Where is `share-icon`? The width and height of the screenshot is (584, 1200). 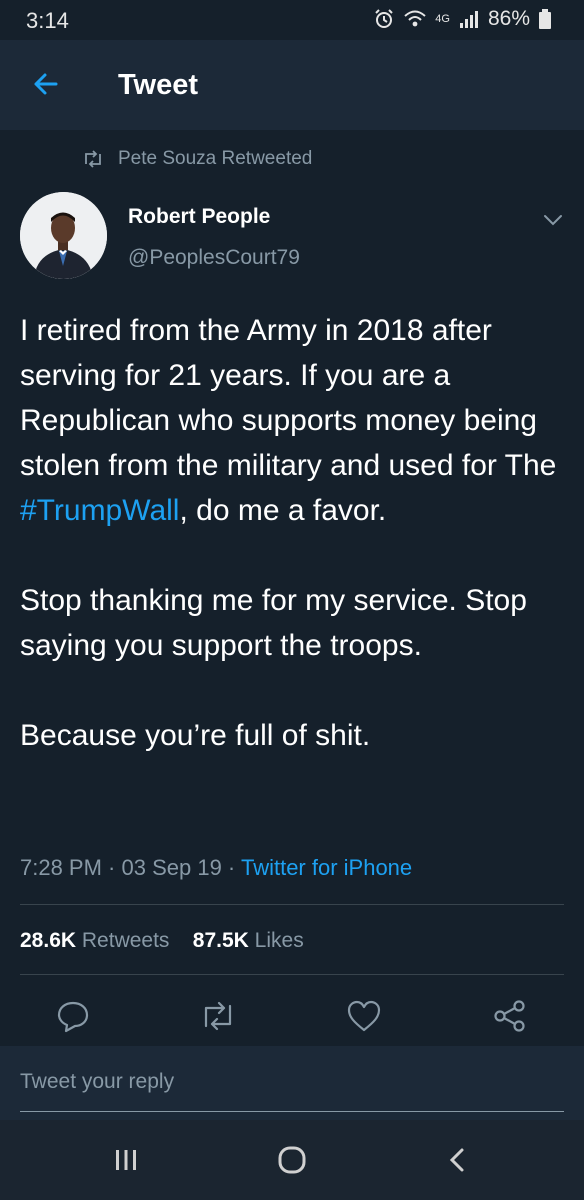 share-icon is located at coordinates (509, 1016).